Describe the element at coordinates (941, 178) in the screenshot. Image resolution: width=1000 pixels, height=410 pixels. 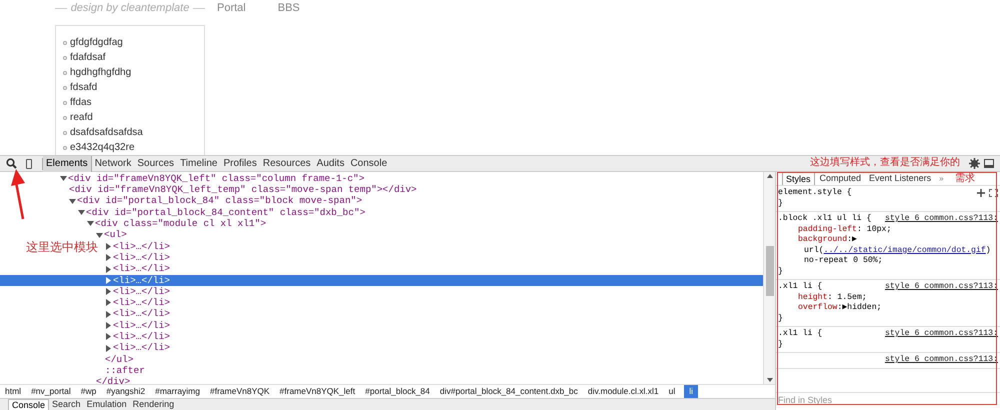
I see `more-tabs-button: »` at that location.